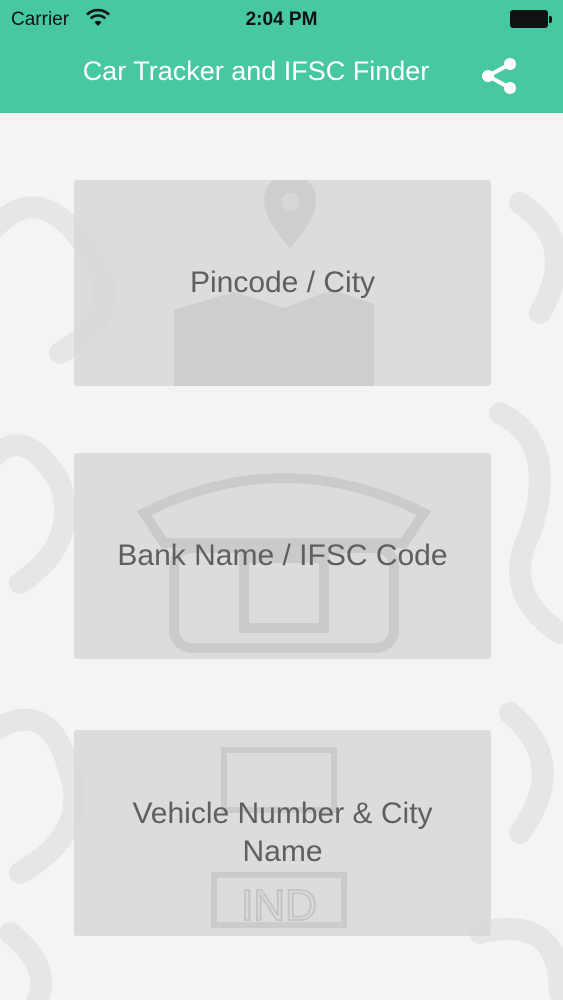  What do you see at coordinates (531, 19) in the screenshot?
I see `battery-icon` at bounding box center [531, 19].